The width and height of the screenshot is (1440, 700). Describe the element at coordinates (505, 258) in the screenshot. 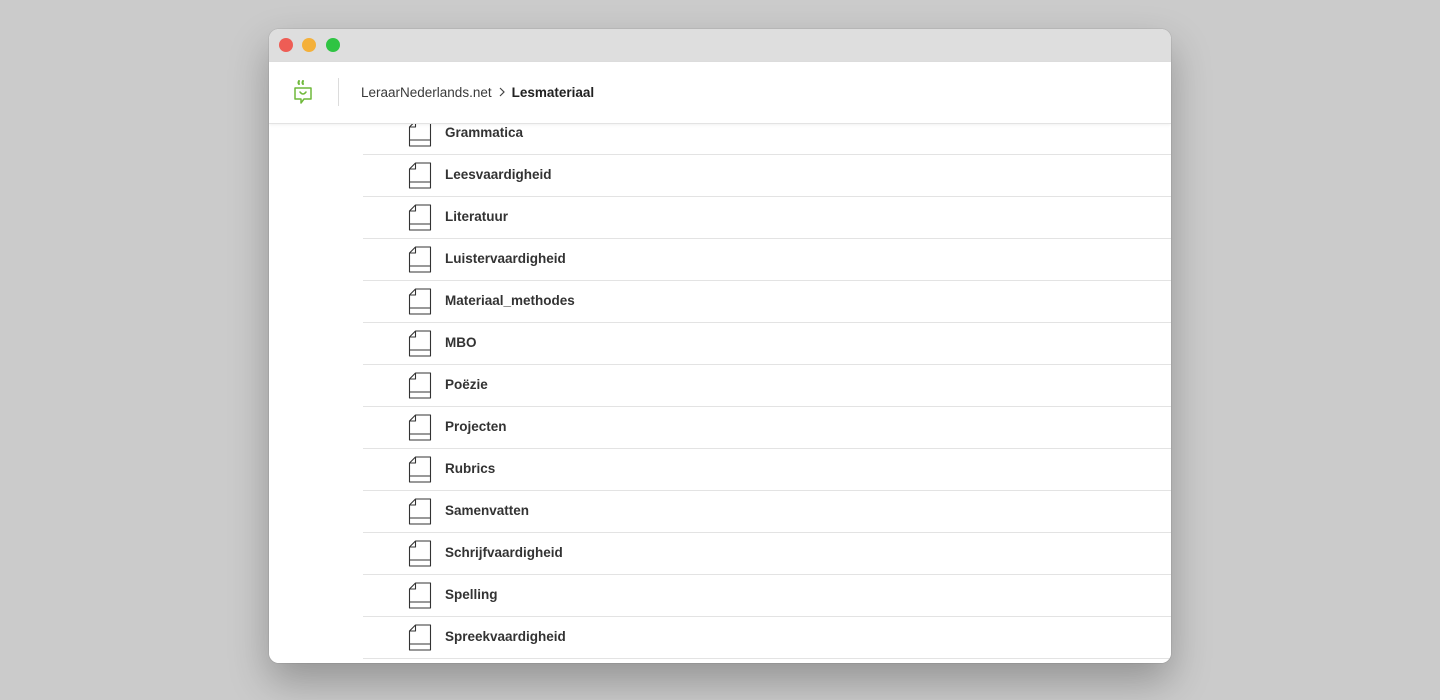

I see `list-item-label: Luistervaardigheid` at that location.